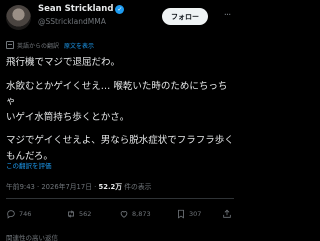 This screenshot has width=320, height=241. I want to click on heart-icon, so click(124, 214).